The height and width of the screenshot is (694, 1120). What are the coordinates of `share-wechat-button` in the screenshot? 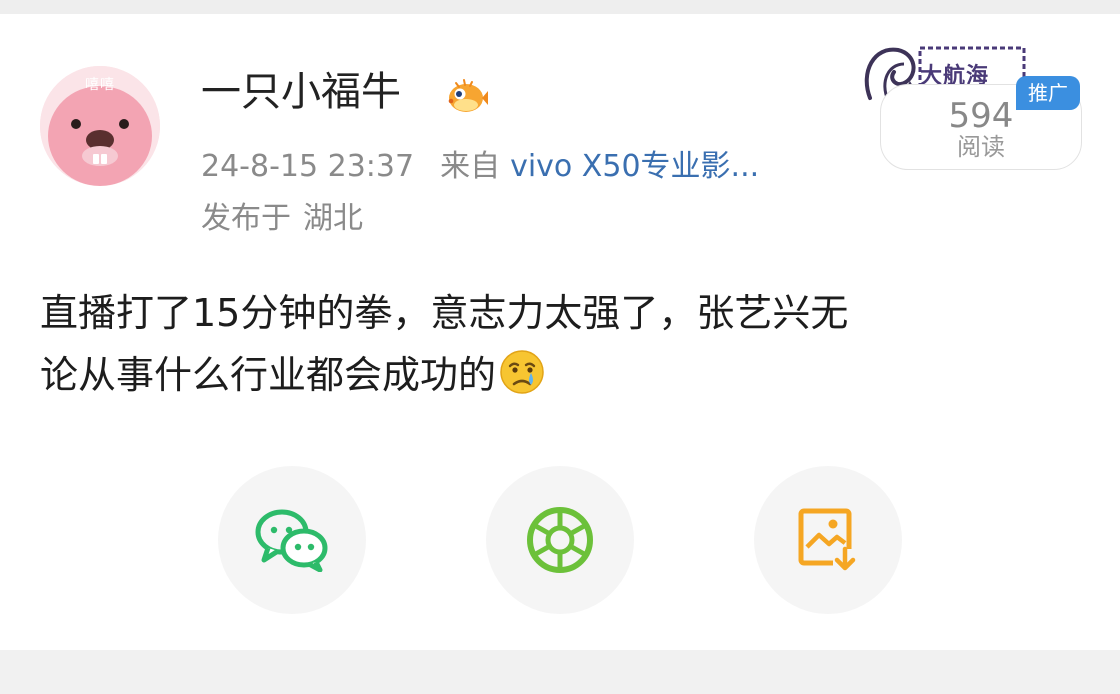 It's located at (292, 540).